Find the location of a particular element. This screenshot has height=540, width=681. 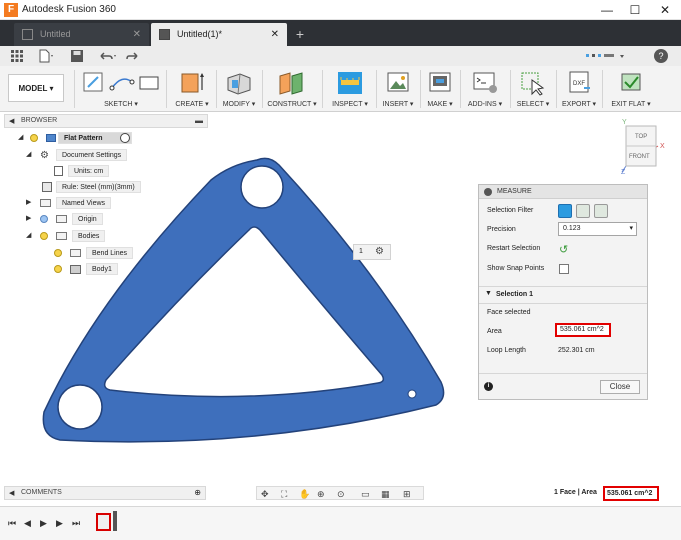

select-component-filter-icon is located at coordinates (601, 211).